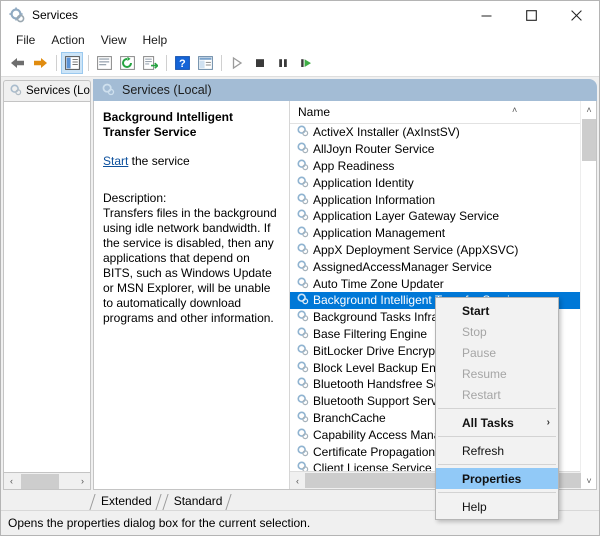 This screenshot has width=600, height=536. What do you see at coordinates (488, 422) in the screenshot?
I see `context-menu-item-label: All Tasks` at bounding box center [488, 422].